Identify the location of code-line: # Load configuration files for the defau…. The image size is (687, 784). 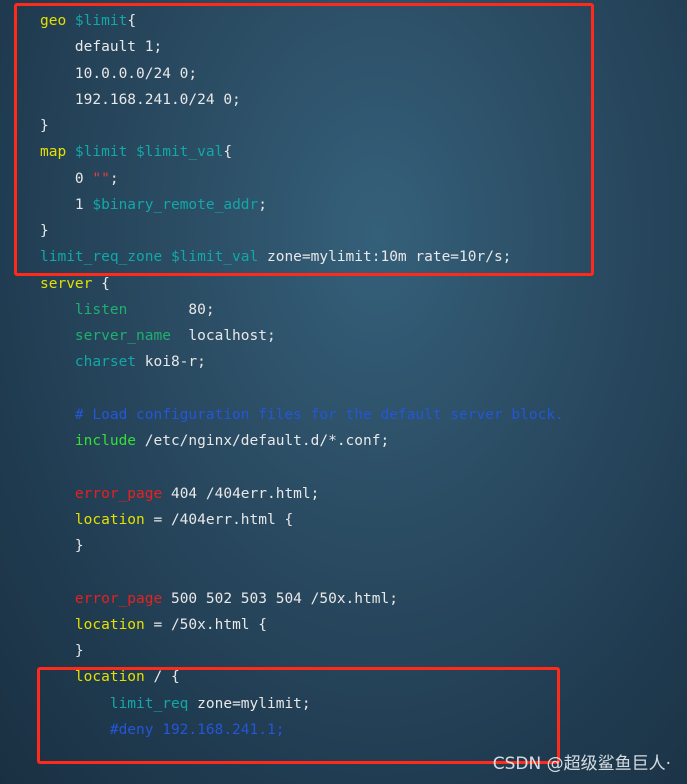
(302, 415).